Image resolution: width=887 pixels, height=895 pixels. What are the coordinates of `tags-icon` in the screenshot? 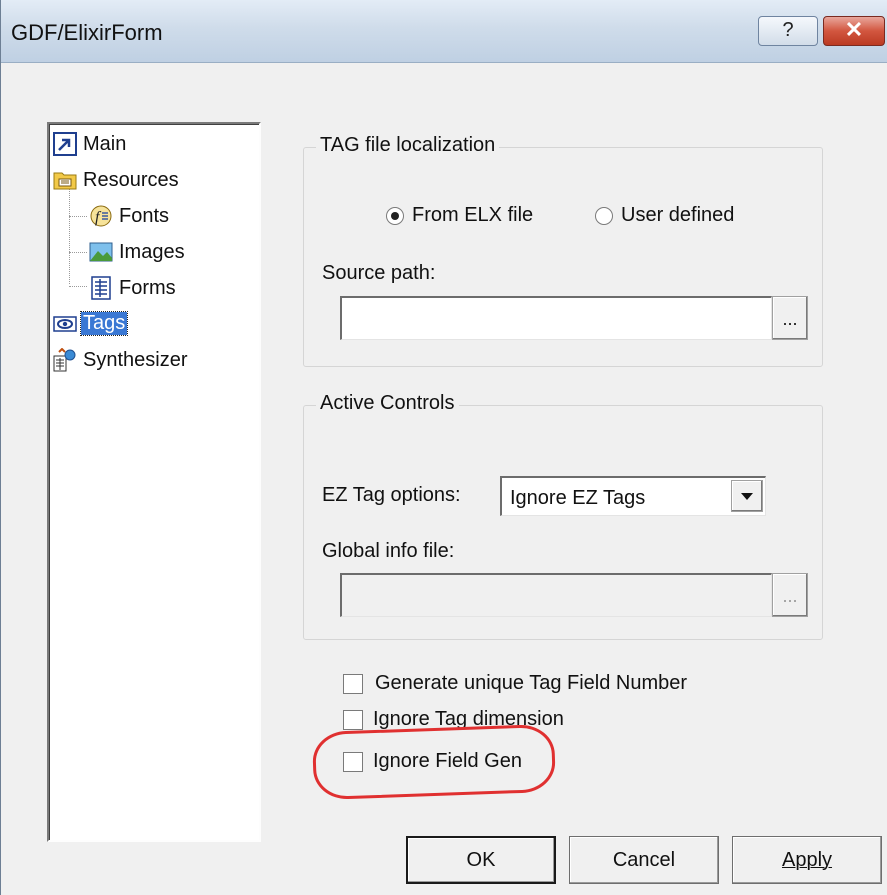 It's located at (65, 324).